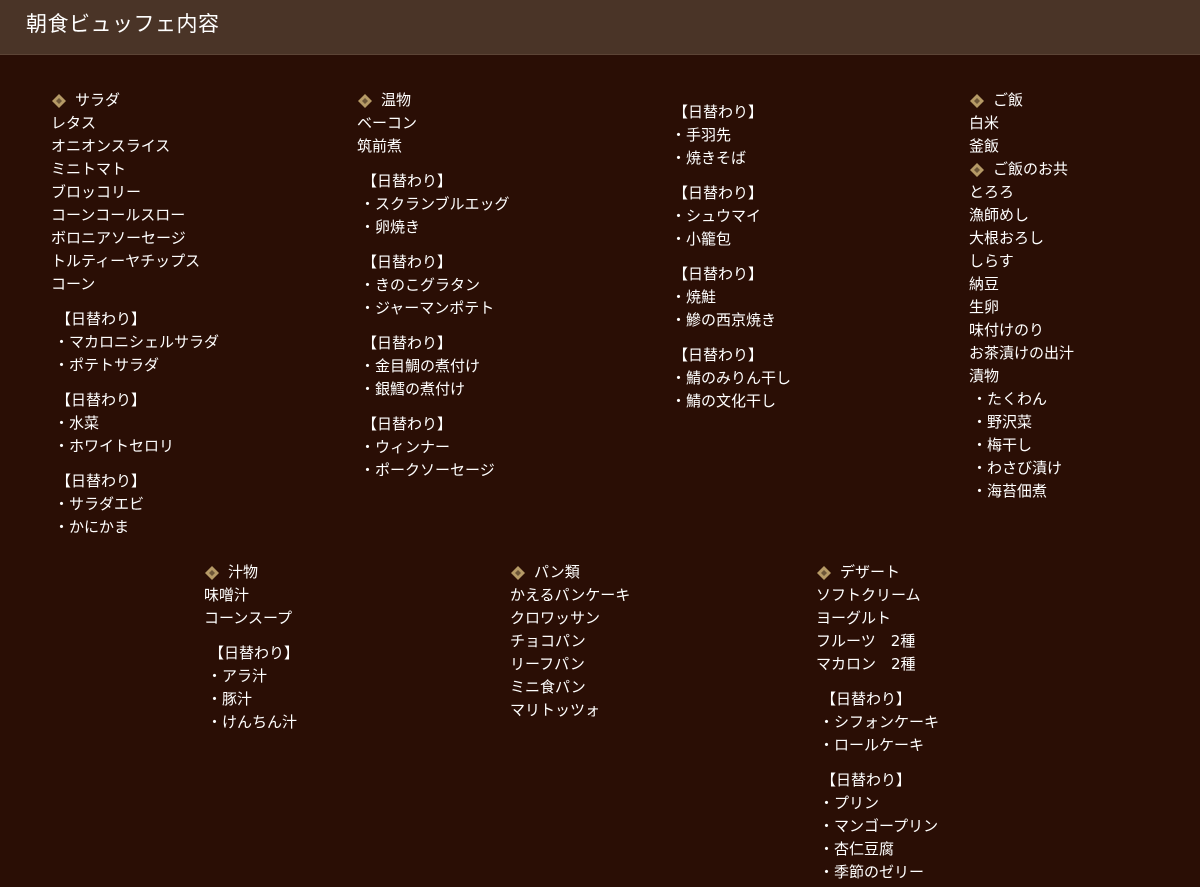 The height and width of the screenshot is (887, 1200). What do you see at coordinates (387, 123) in the screenshot?
I see `menu-item: ベーコン` at bounding box center [387, 123].